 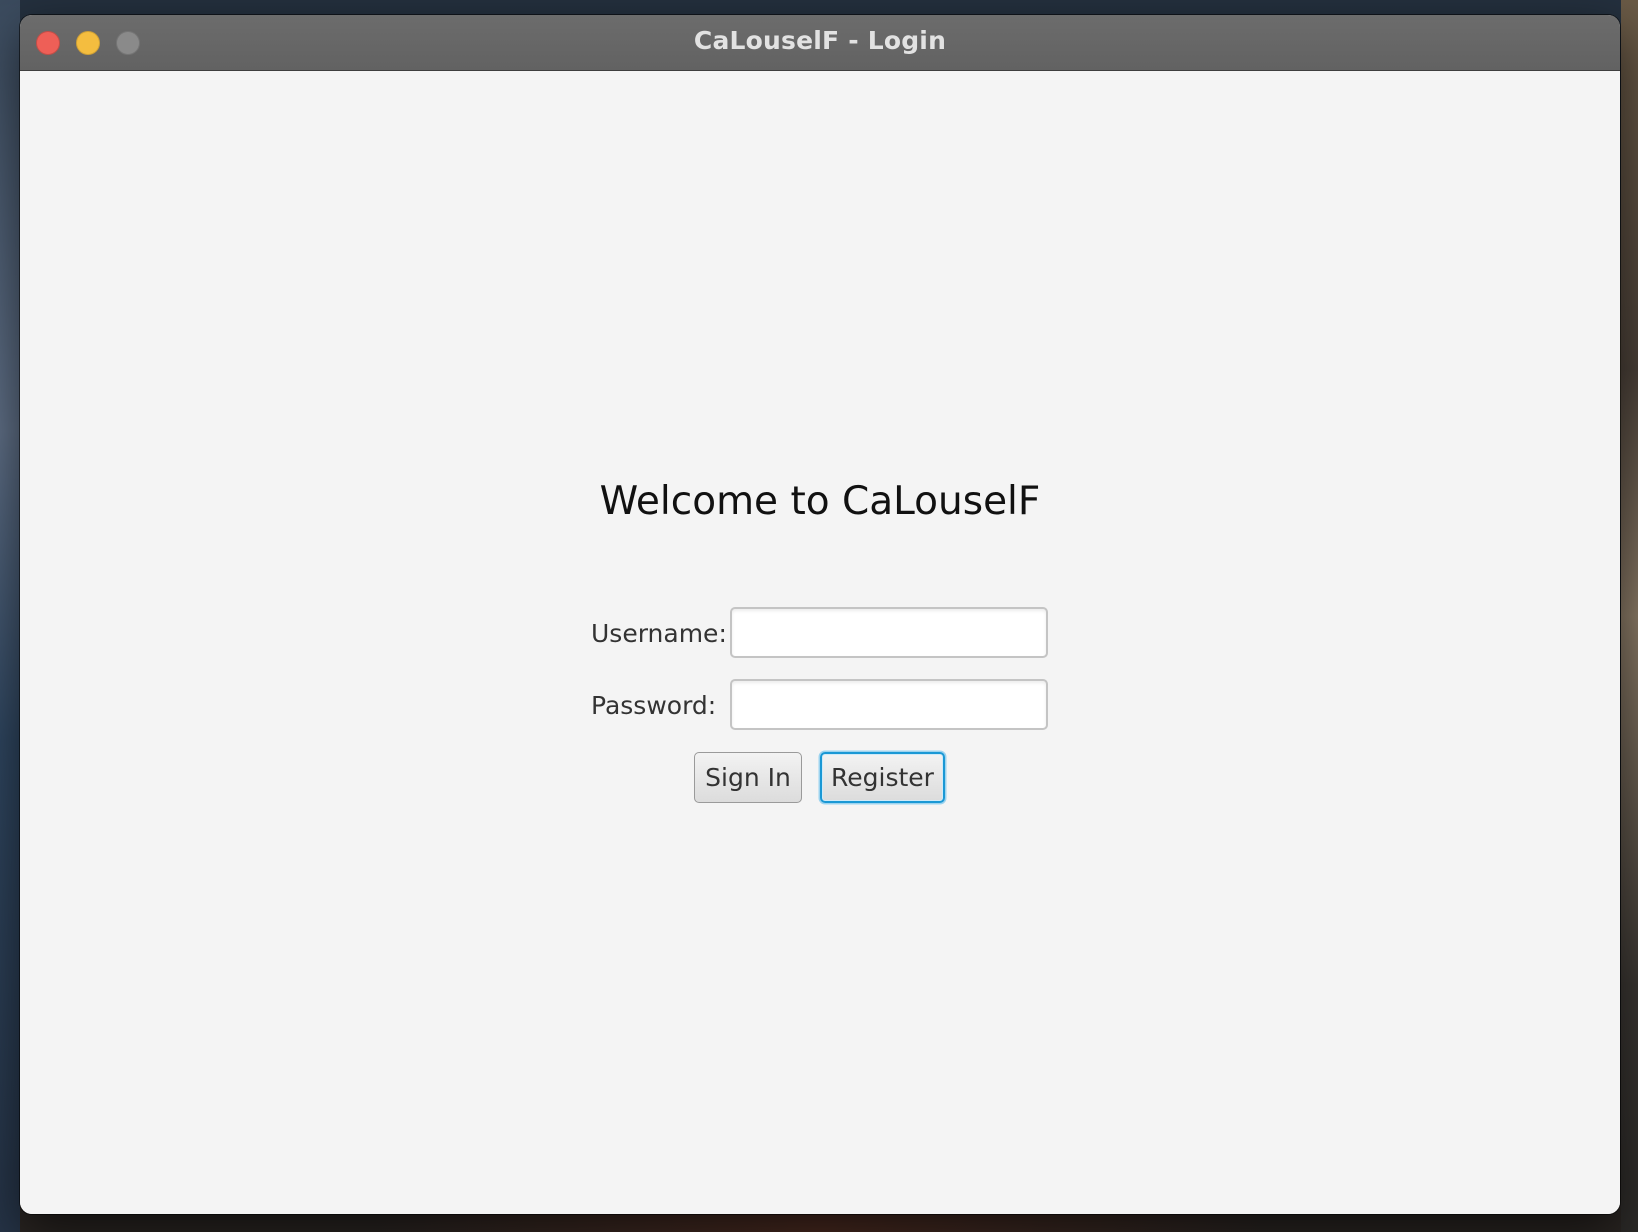 What do you see at coordinates (659, 633) in the screenshot?
I see `username-label: Username:` at bounding box center [659, 633].